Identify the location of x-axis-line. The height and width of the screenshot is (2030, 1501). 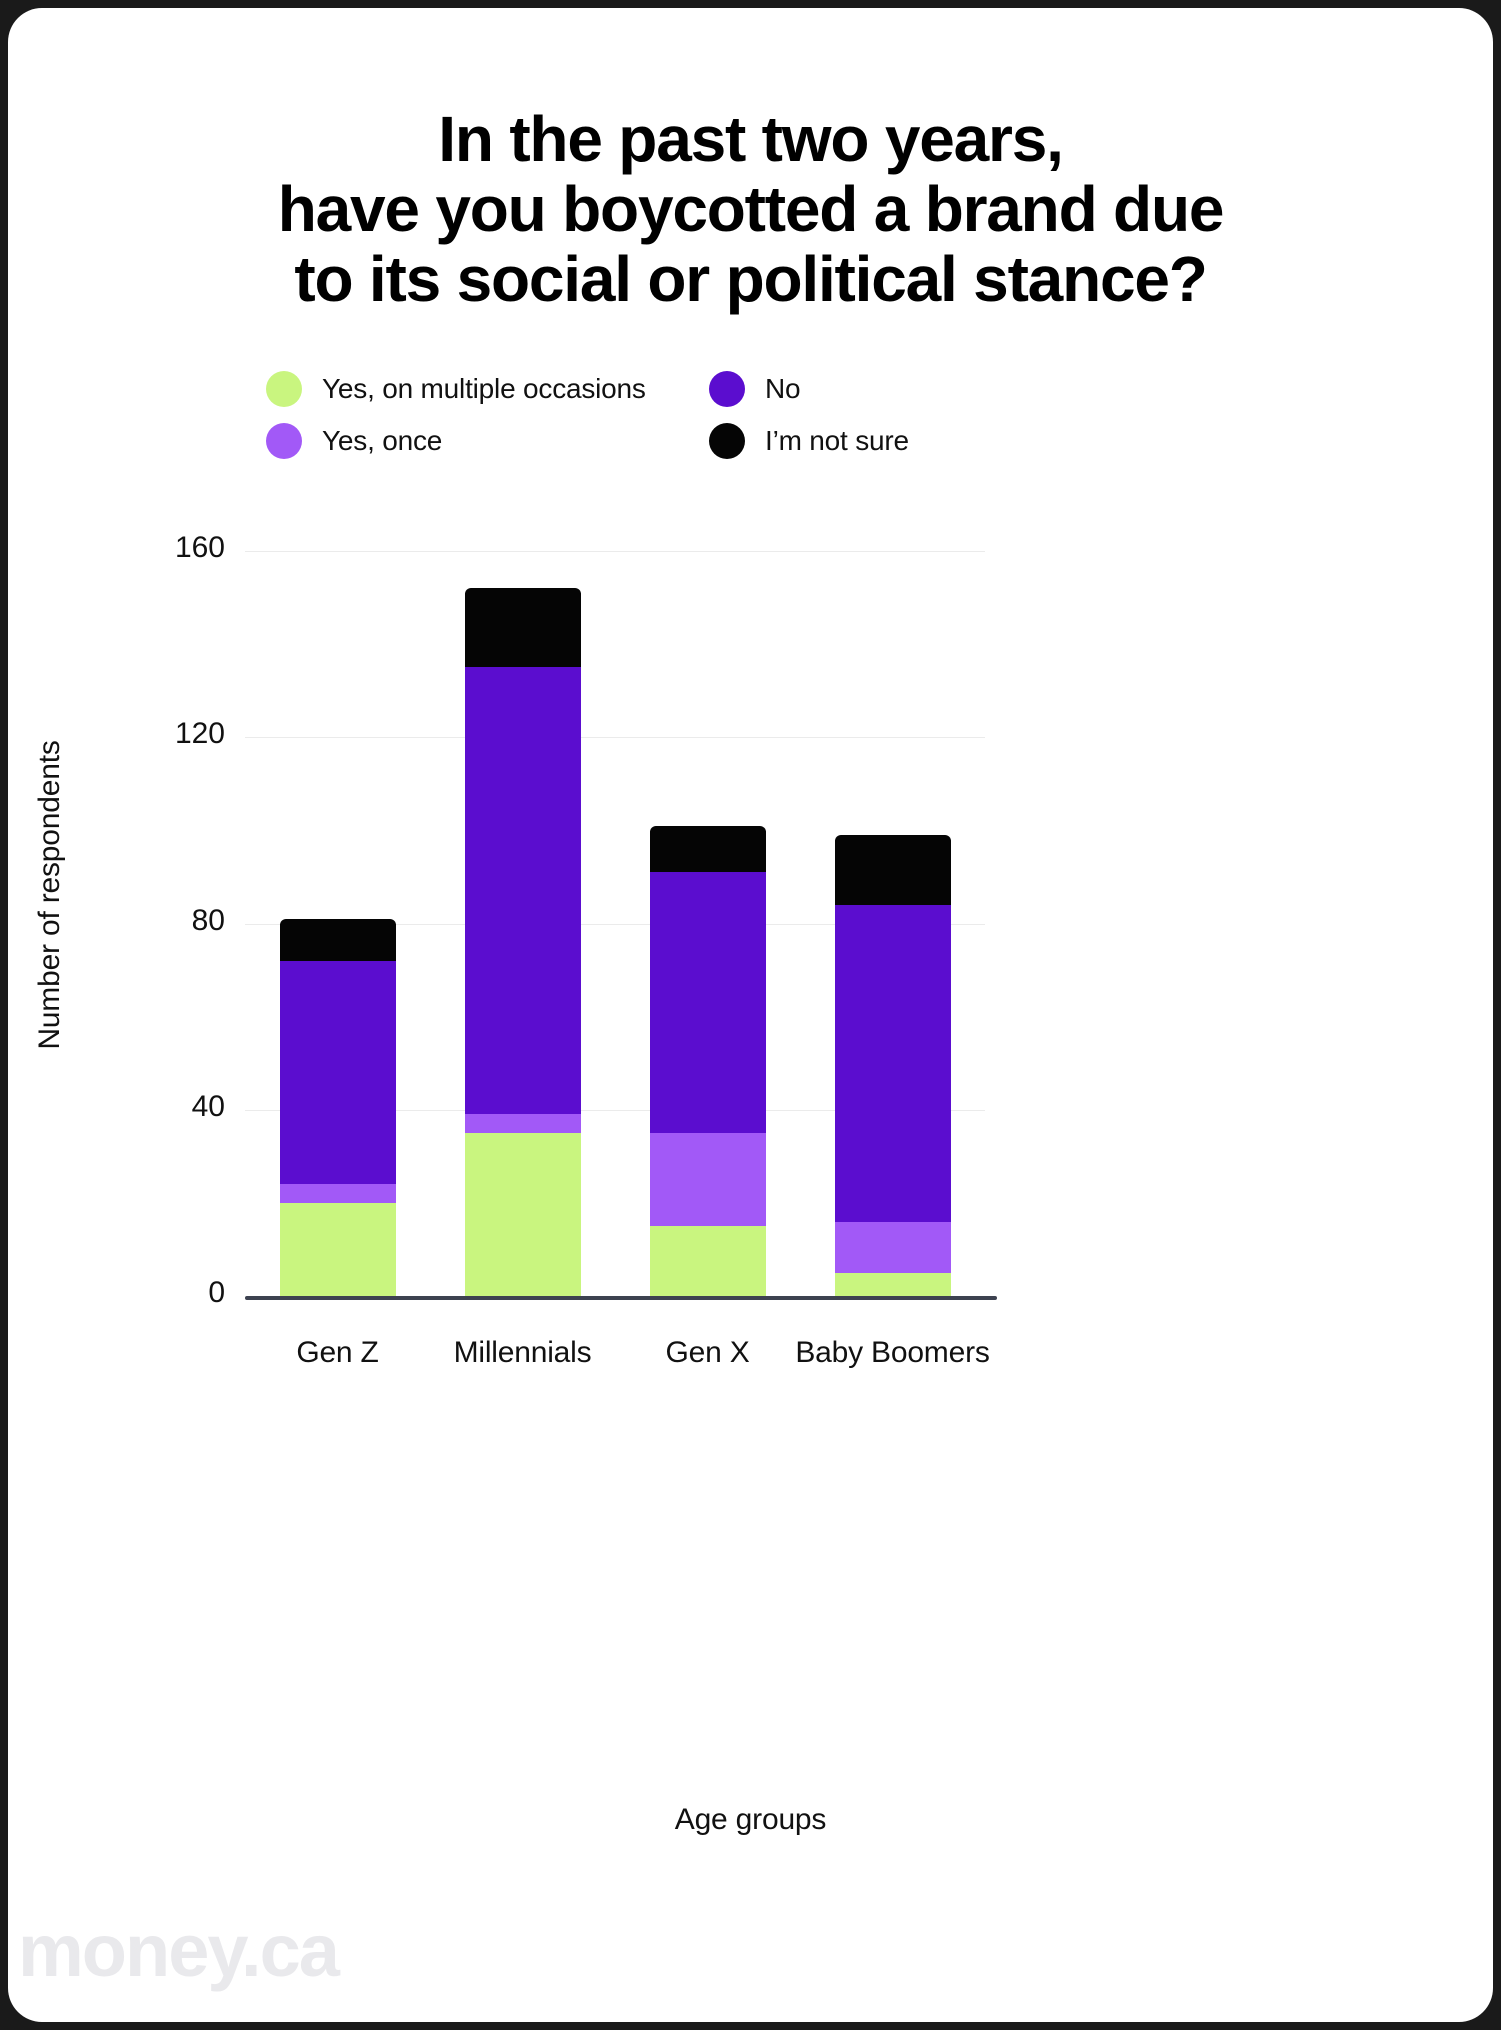
(621, 1298).